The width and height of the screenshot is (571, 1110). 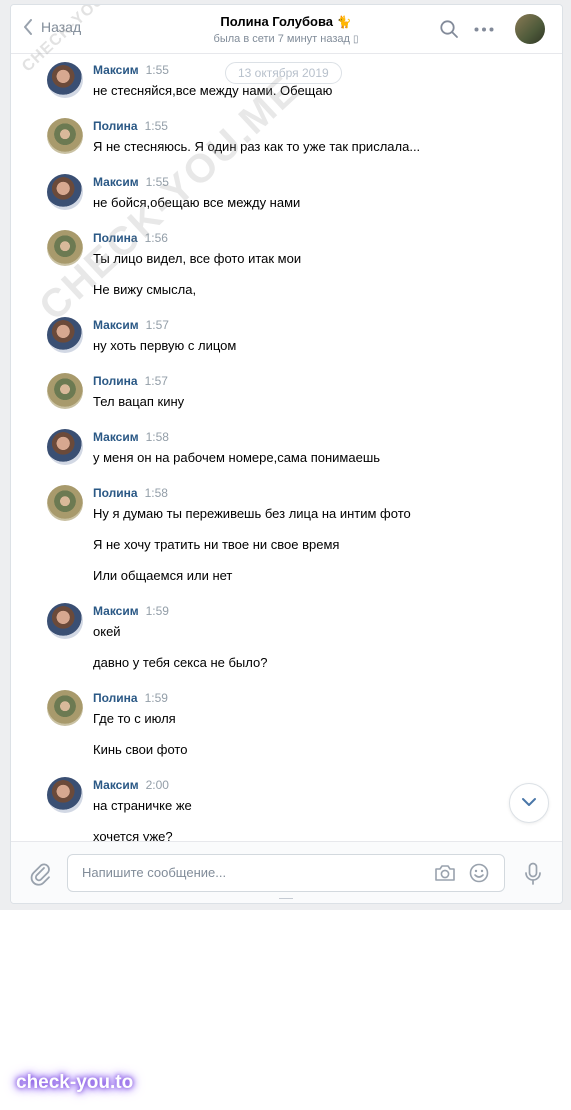 I want to click on scroll-to-bottom-button, so click(x=529, y=803).